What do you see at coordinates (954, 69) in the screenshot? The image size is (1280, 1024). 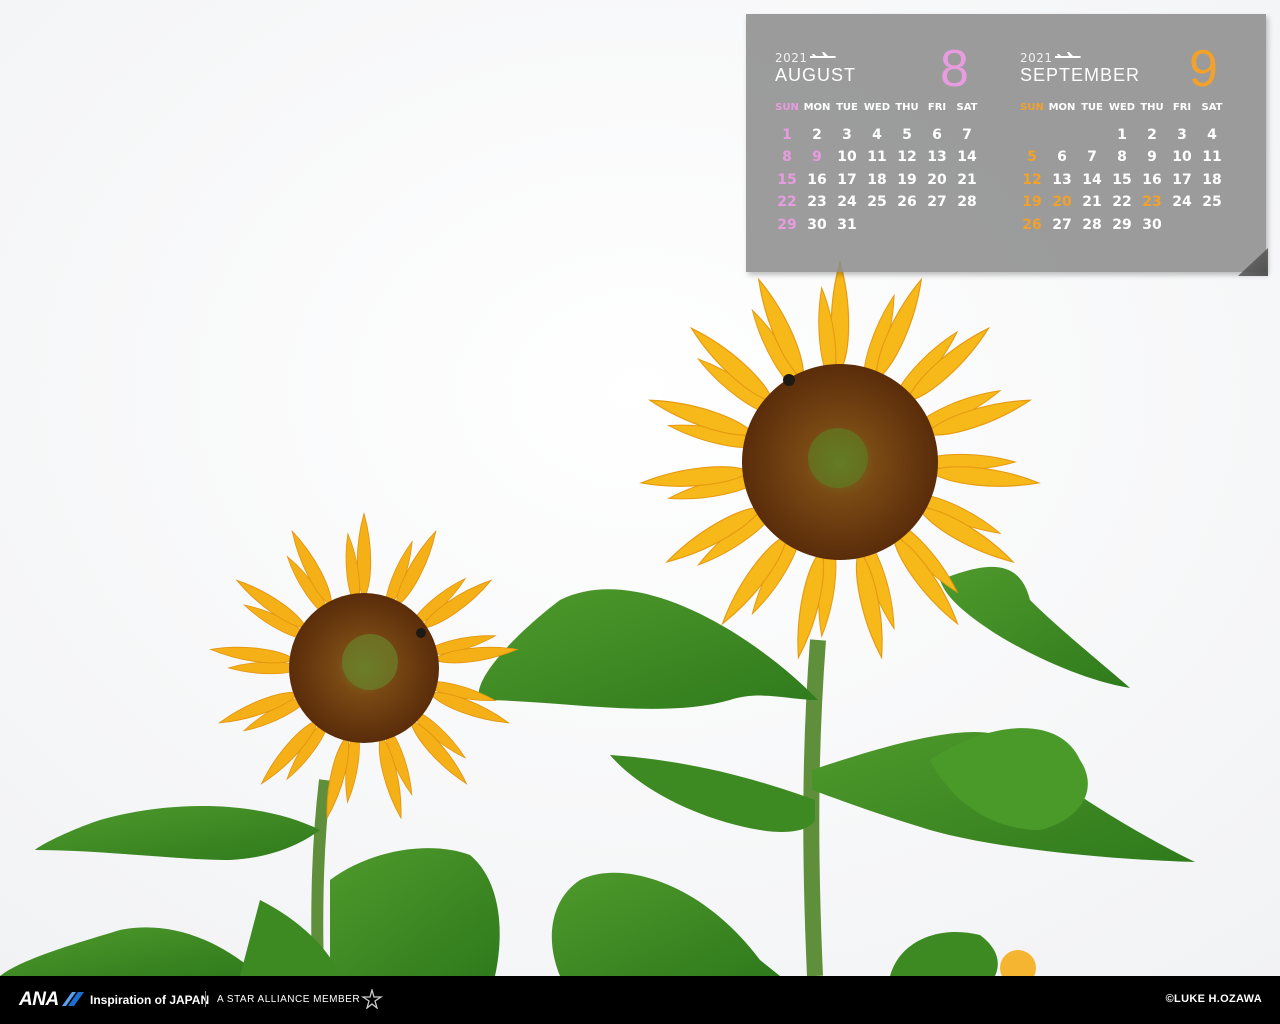 I see `month-number: 8` at bounding box center [954, 69].